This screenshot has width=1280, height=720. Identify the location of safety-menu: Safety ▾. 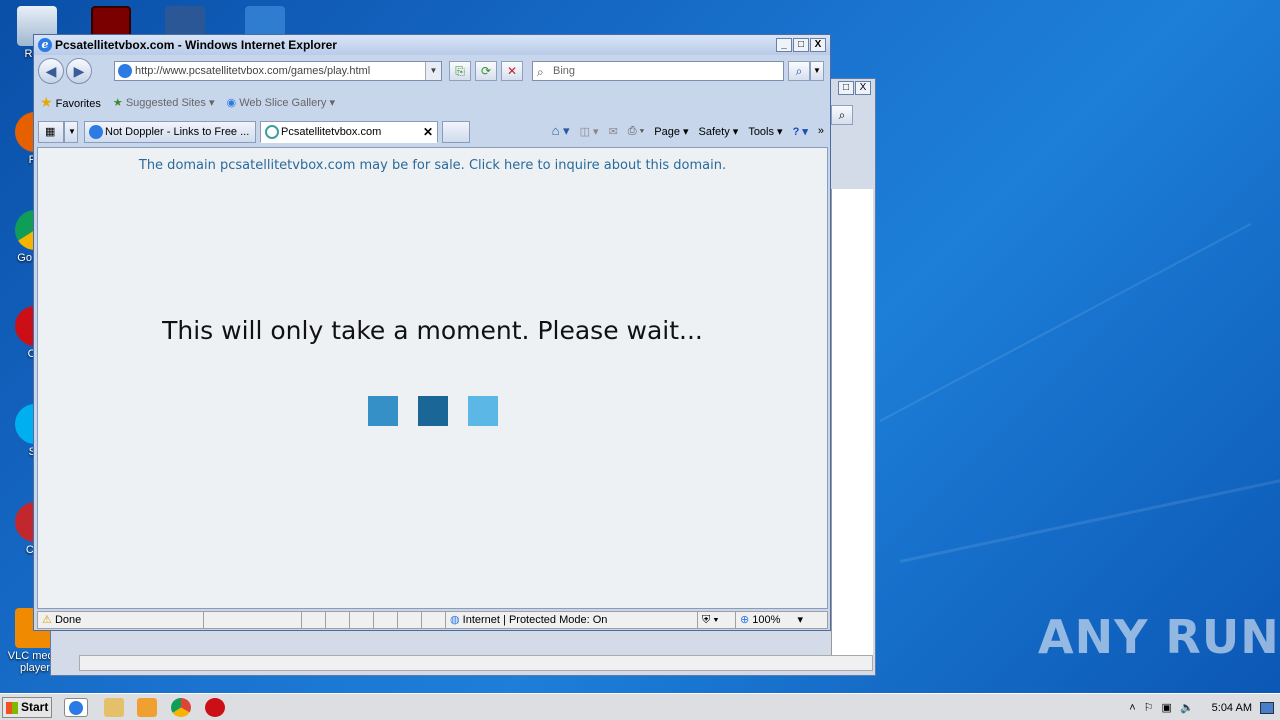
(719, 131).